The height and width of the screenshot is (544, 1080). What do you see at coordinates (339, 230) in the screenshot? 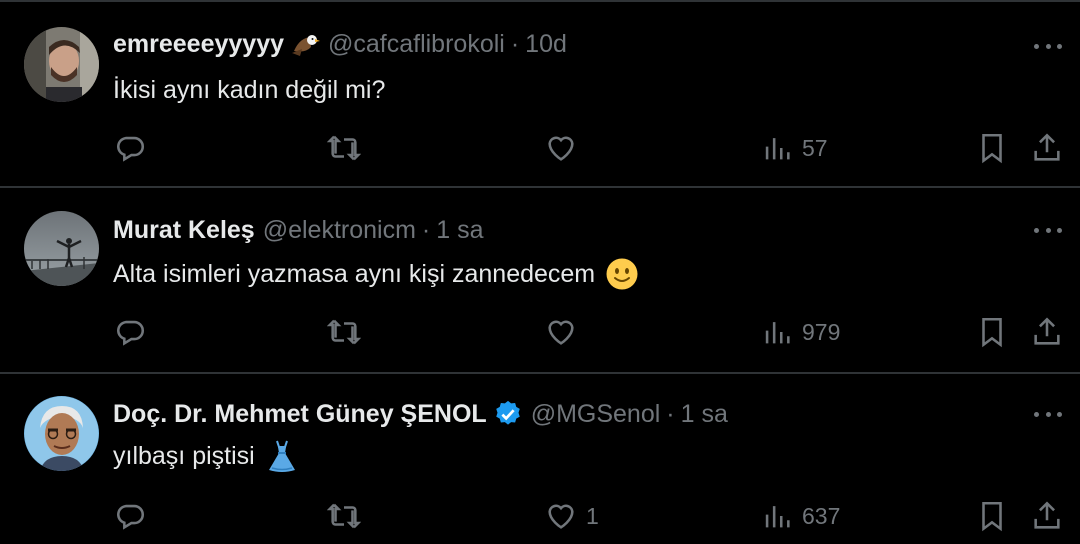
I see `handle: @elektronicm` at bounding box center [339, 230].